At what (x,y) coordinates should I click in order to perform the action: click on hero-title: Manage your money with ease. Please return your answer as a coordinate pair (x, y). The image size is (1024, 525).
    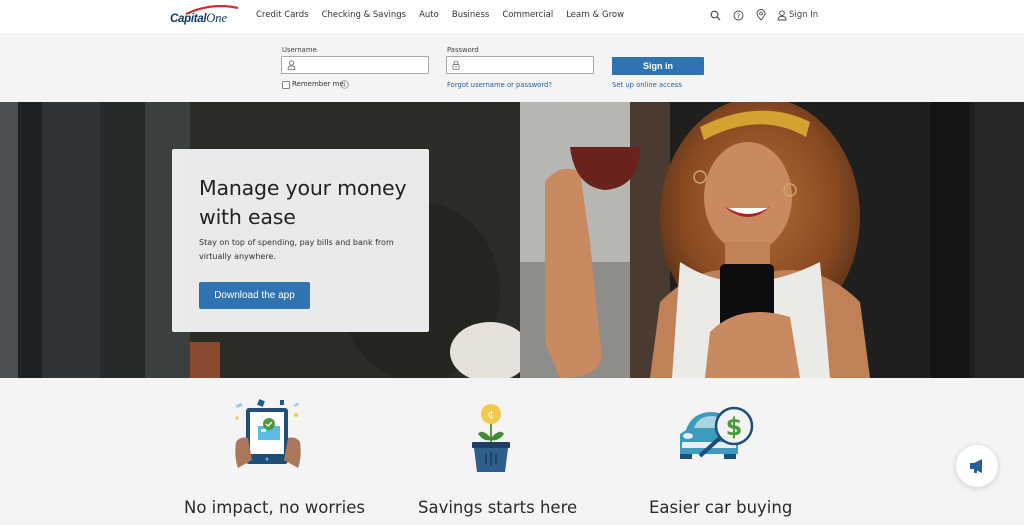
    Looking at the image, I should click on (303, 202).